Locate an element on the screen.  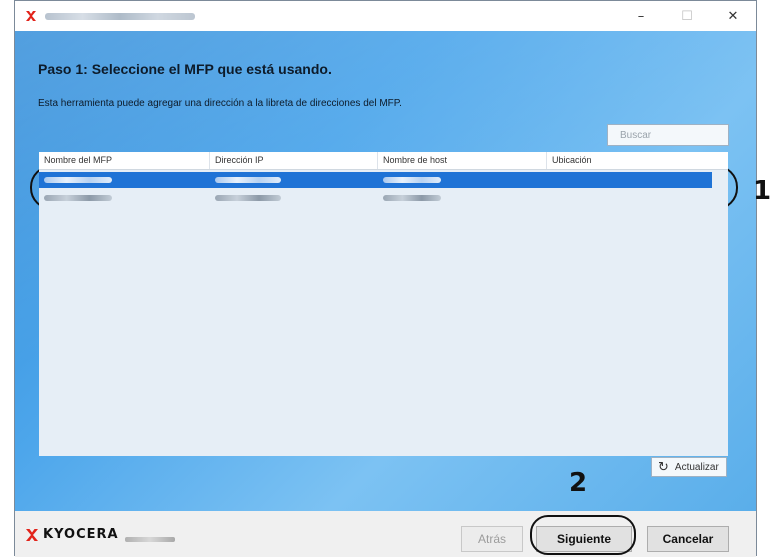
version-redacted is located at coordinates (150, 539).